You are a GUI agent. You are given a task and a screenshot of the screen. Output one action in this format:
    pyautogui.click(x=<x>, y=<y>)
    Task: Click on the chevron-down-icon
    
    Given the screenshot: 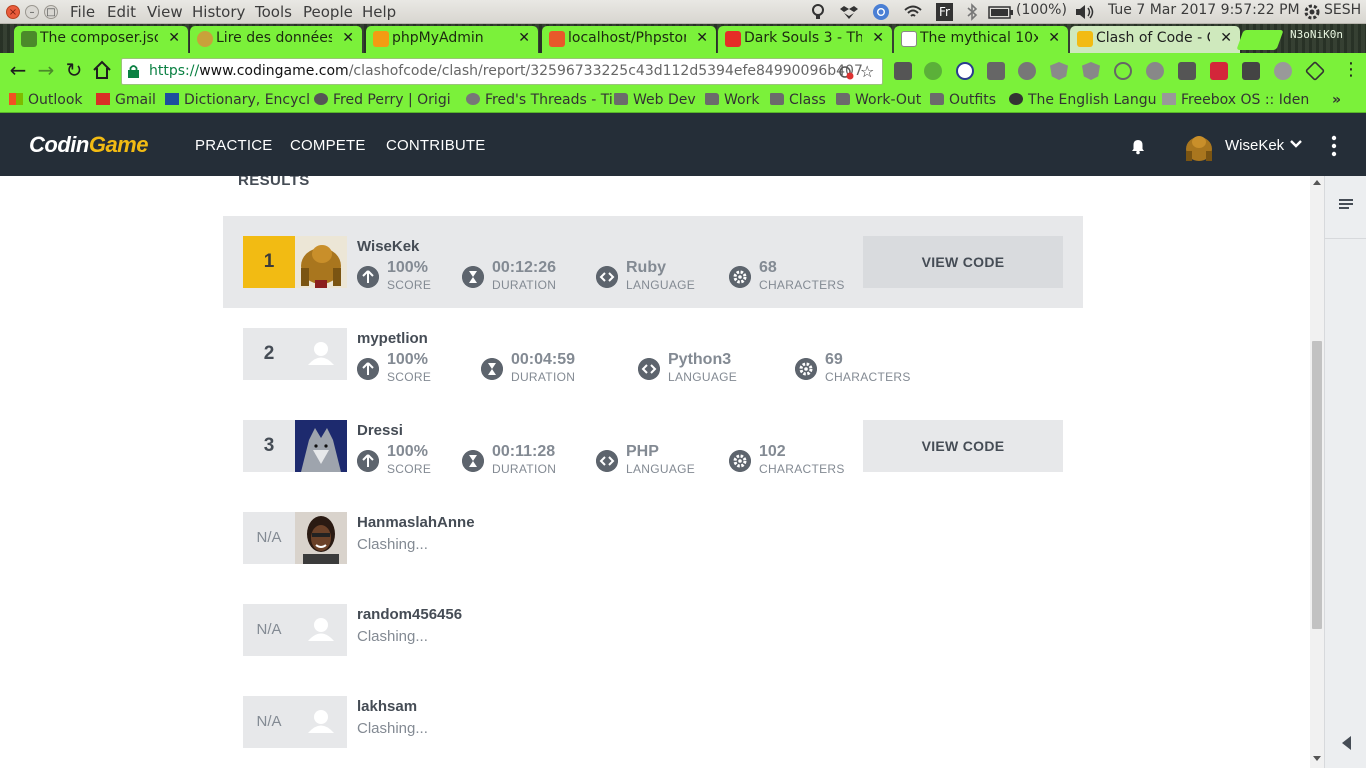 What is the action you would take?
    pyautogui.click(x=1296, y=144)
    